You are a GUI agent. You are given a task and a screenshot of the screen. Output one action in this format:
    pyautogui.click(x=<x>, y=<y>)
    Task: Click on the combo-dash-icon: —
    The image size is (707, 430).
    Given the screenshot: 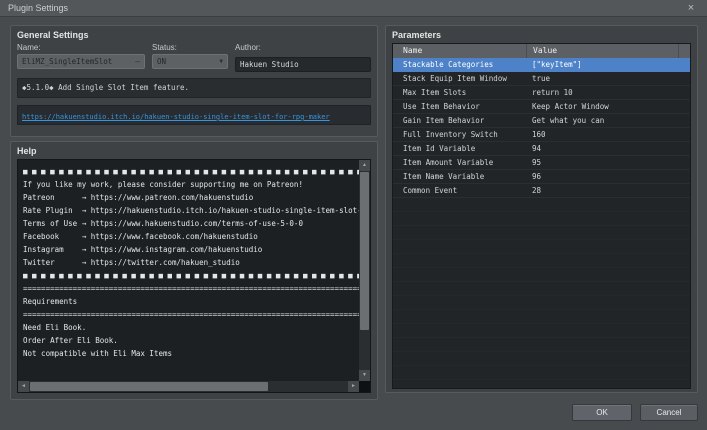 What is the action you would take?
    pyautogui.click(x=137, y=61)
    